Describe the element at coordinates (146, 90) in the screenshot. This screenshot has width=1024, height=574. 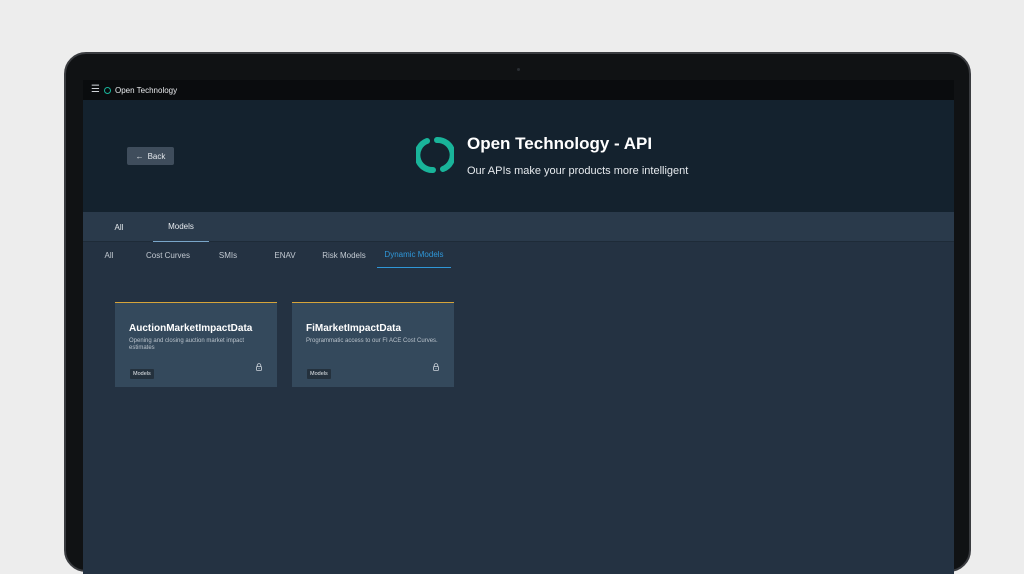
I see `brand-name: Open Technology` at that location.